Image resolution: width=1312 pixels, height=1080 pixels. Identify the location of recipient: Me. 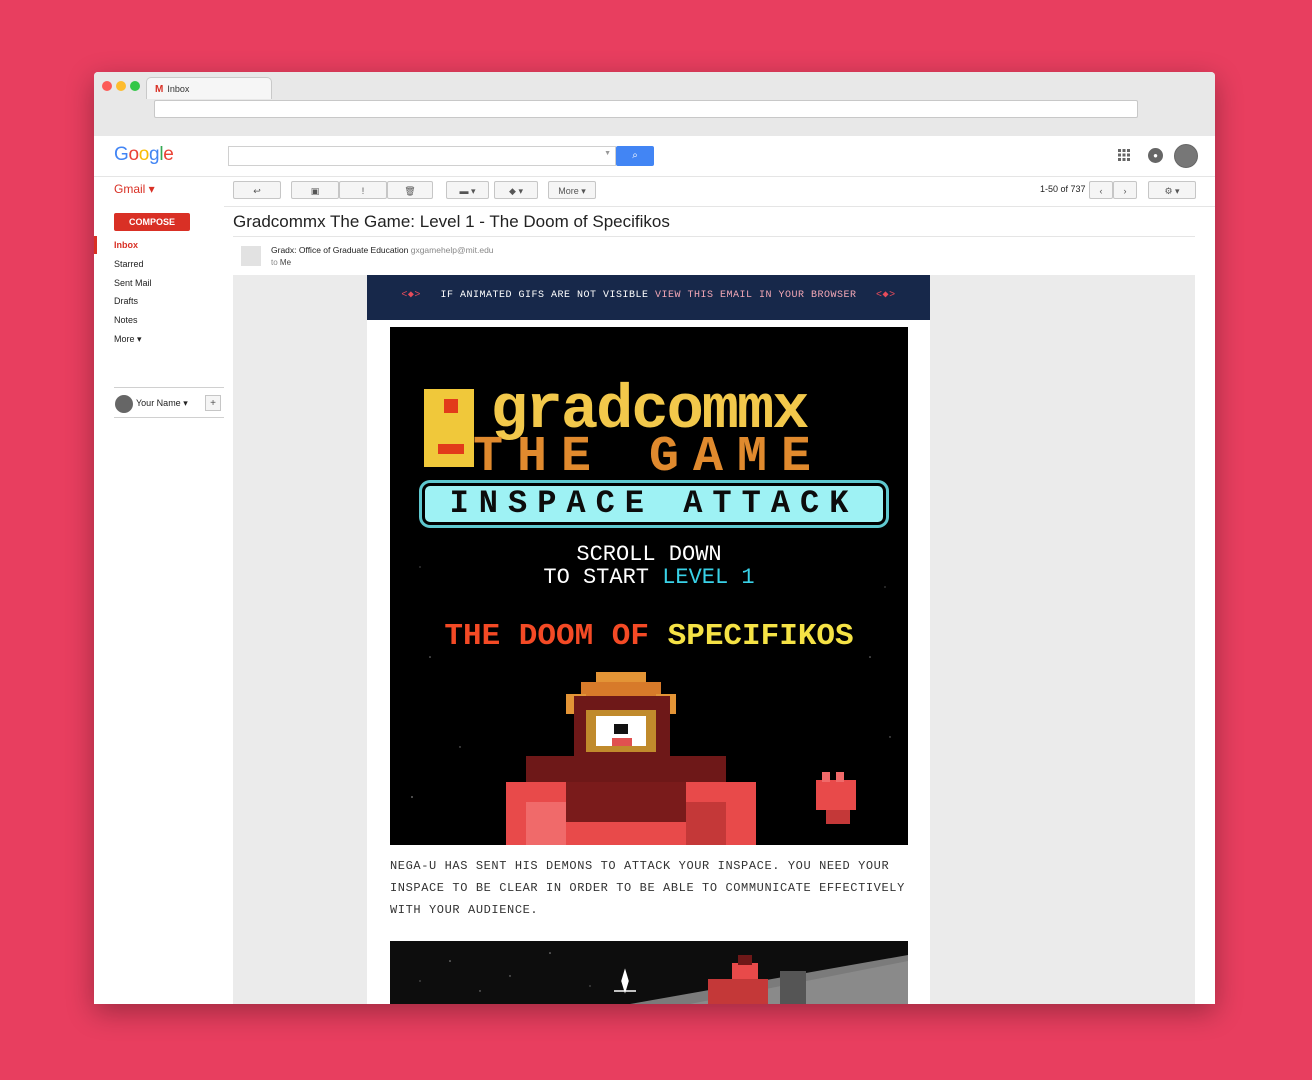
(285, 262).